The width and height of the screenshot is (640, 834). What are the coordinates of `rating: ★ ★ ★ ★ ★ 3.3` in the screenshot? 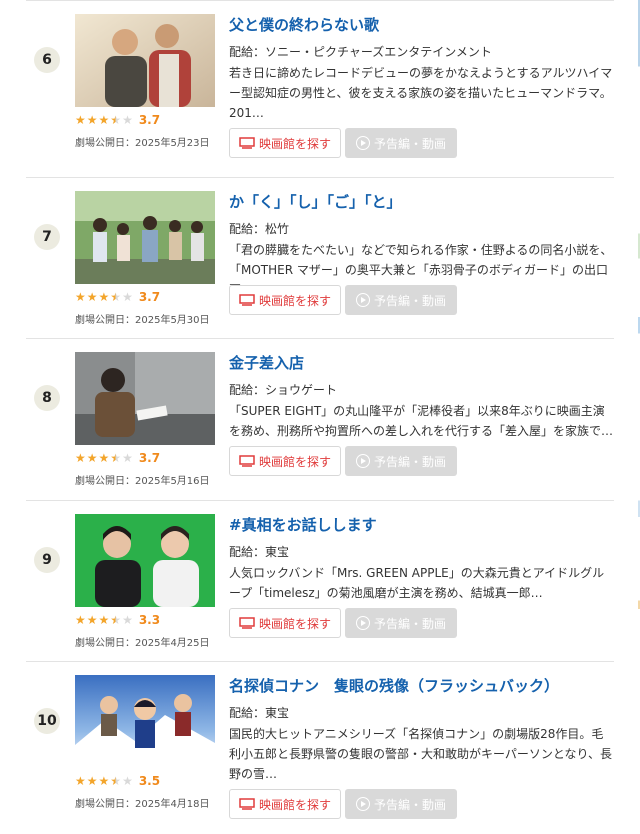 It's located at (117, 620).